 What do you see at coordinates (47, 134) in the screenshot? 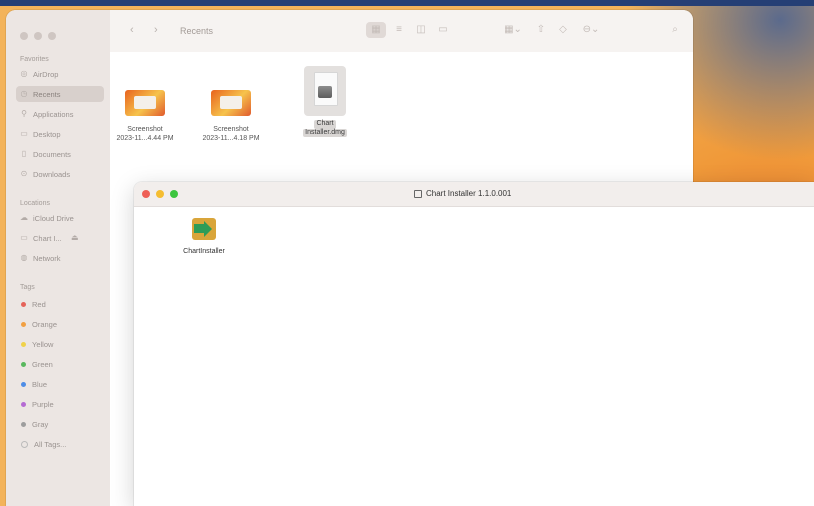
I see `sidebar-item-label: Desktop` at bounding box center [47, 134].